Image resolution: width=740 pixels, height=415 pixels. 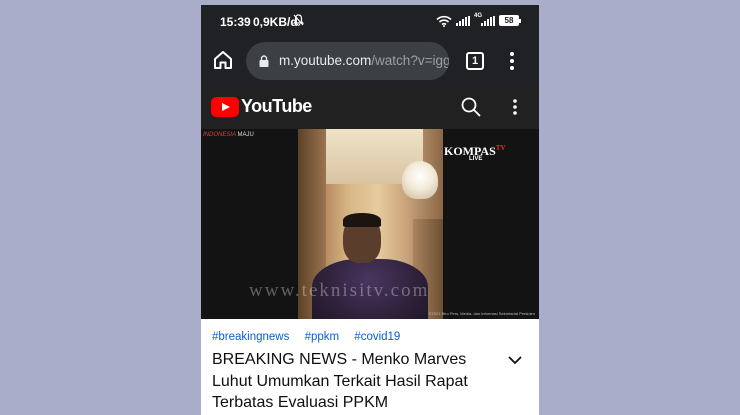 What do you see at coordinates (420, 180) in the screenshot?
I see `video-chandelier` at bounding box center [420, 180].